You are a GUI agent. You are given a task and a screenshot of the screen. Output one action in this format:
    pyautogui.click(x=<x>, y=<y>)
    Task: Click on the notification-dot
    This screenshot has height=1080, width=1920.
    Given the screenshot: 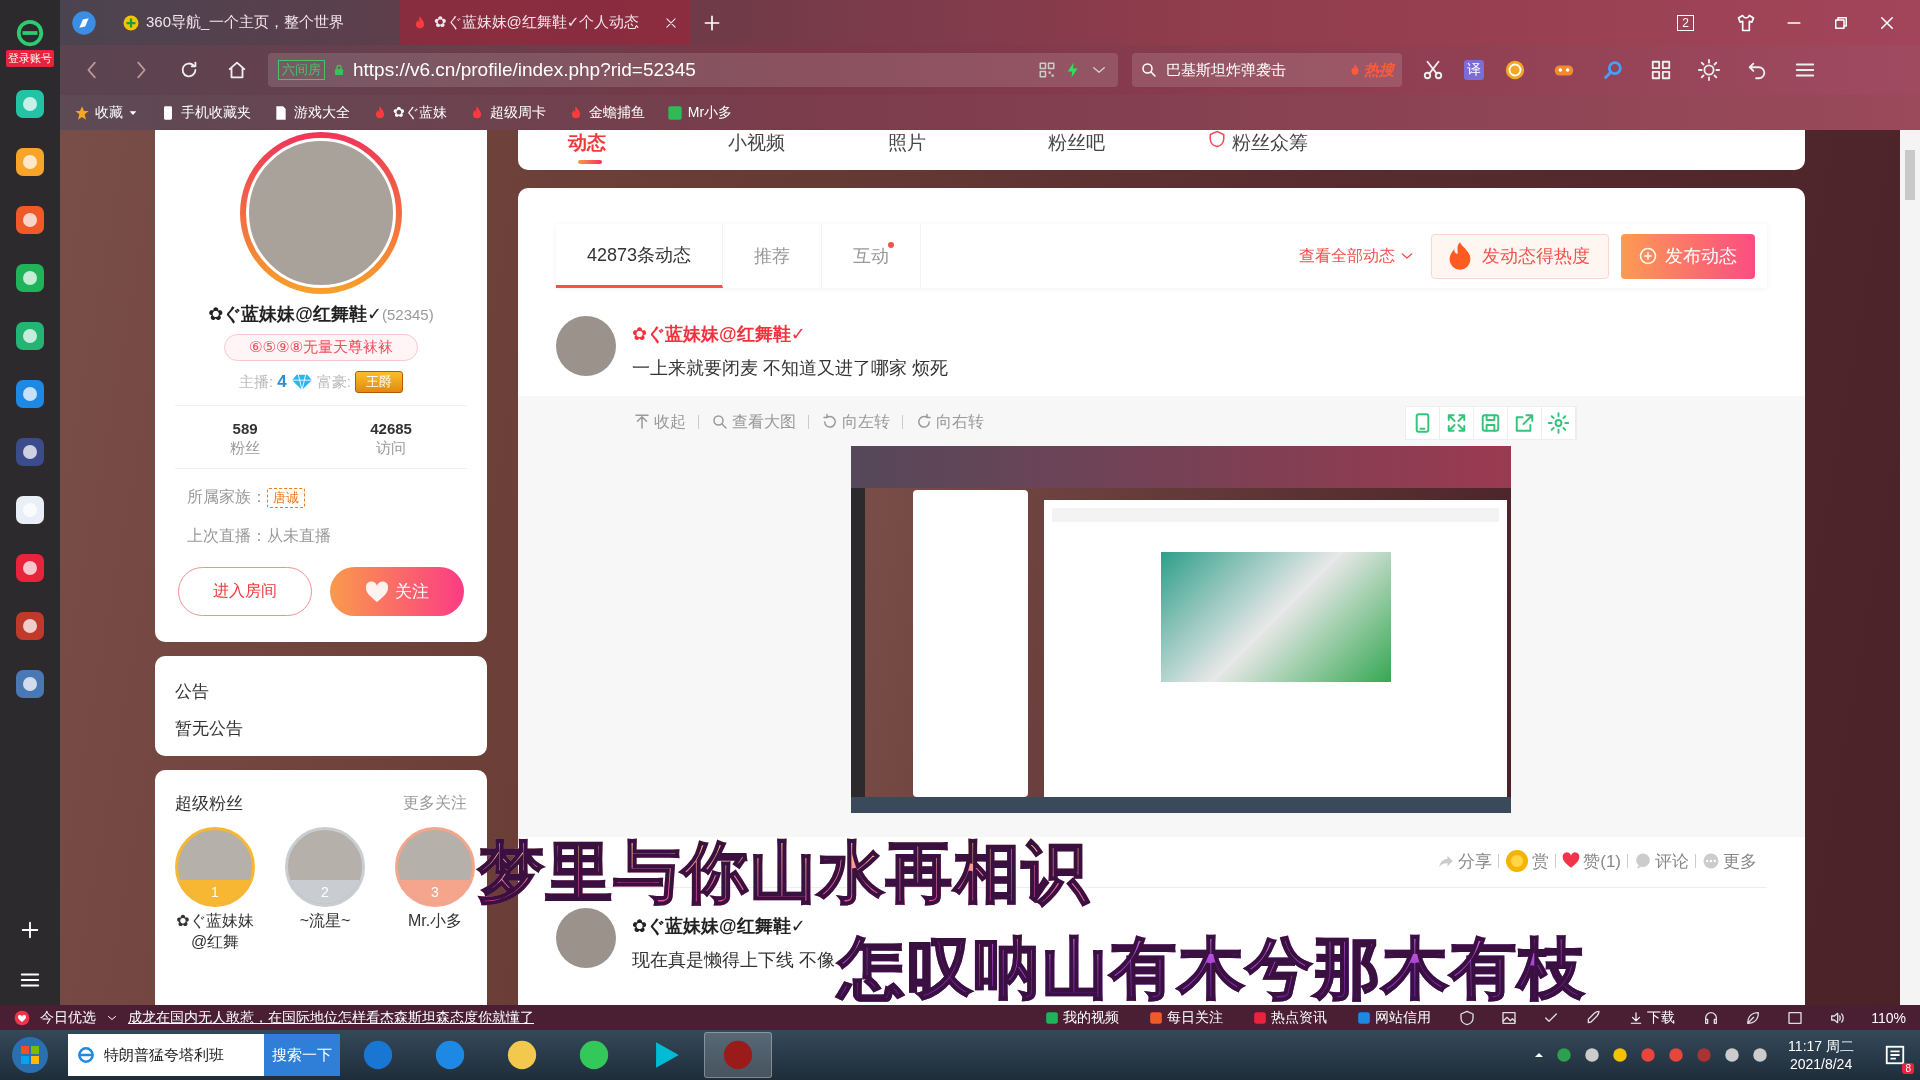 What is the action you would take?
    pyautogui.click(x=891, y=245)
    